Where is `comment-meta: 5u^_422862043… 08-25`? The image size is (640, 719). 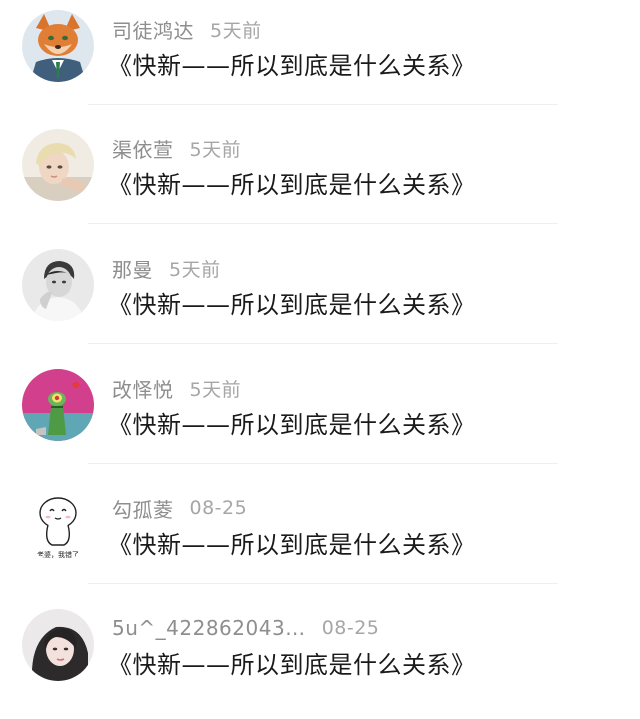 comment-meta: 5u^_422862043… 08-25 is located at coordinates (245, 628).